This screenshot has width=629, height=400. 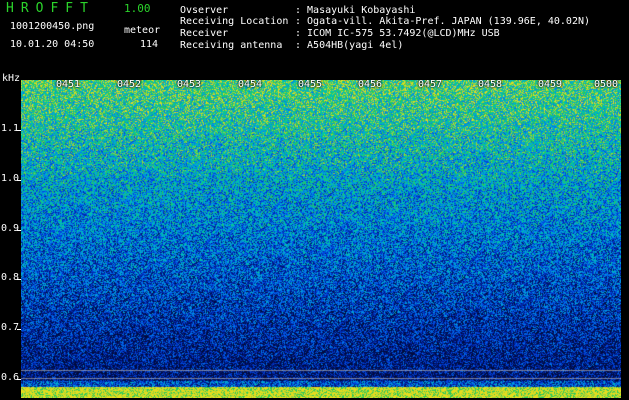 I want to click on meteor-count: 114, so click(x=149, y=44).